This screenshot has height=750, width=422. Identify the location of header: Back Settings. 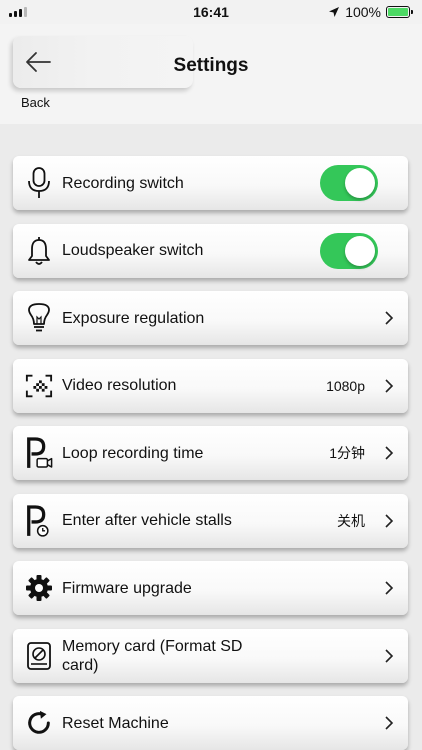
(211, 74).